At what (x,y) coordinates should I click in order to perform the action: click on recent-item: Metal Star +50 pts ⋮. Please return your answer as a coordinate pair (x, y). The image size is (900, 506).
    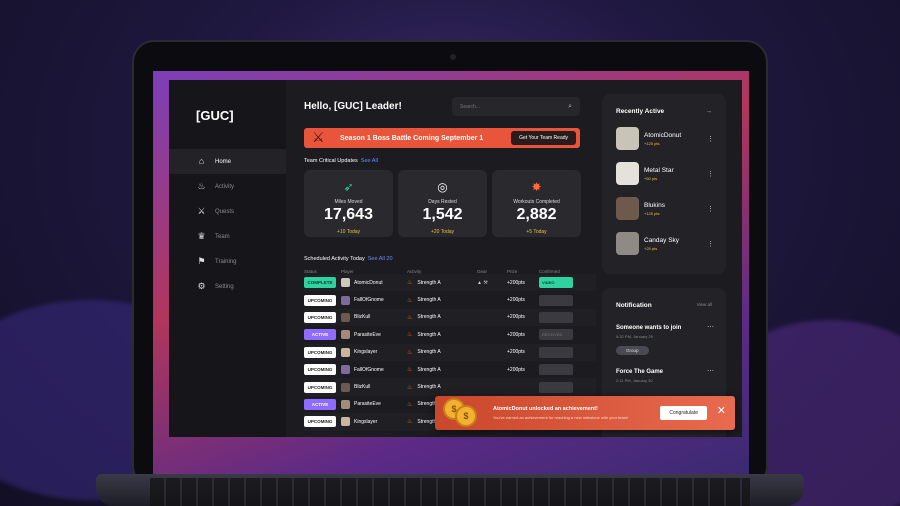
    Looking at the image, I should click on (664, 175).